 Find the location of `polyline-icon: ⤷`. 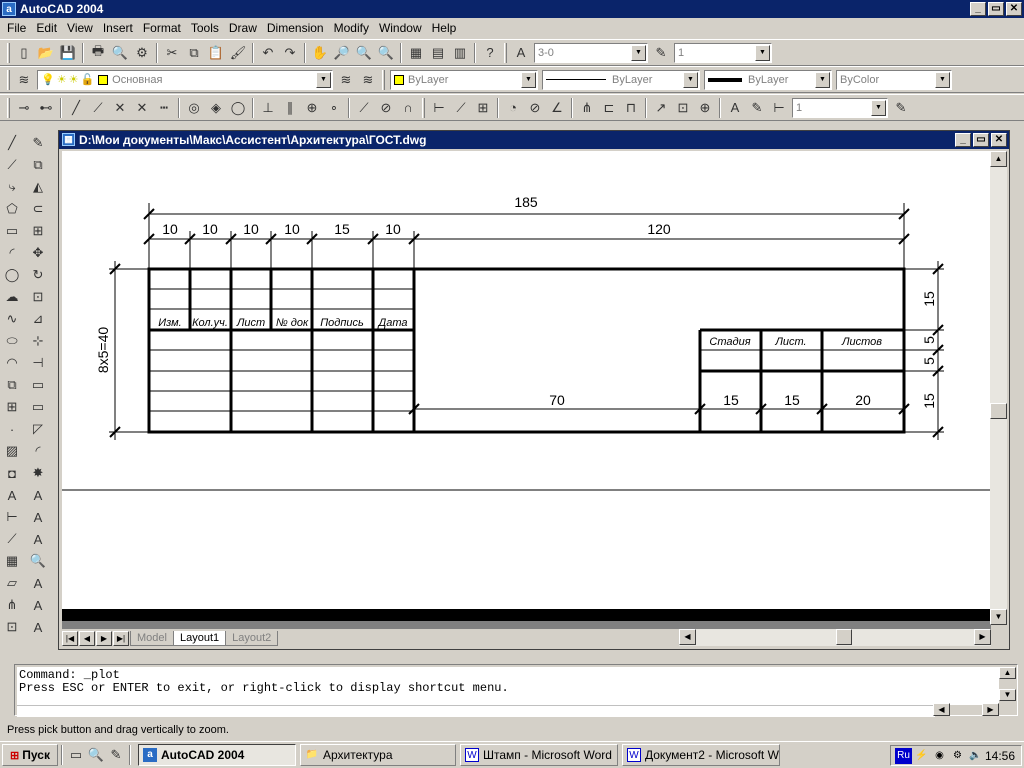

polyline-icon: ⤷ is located at coordinates (12, 187).